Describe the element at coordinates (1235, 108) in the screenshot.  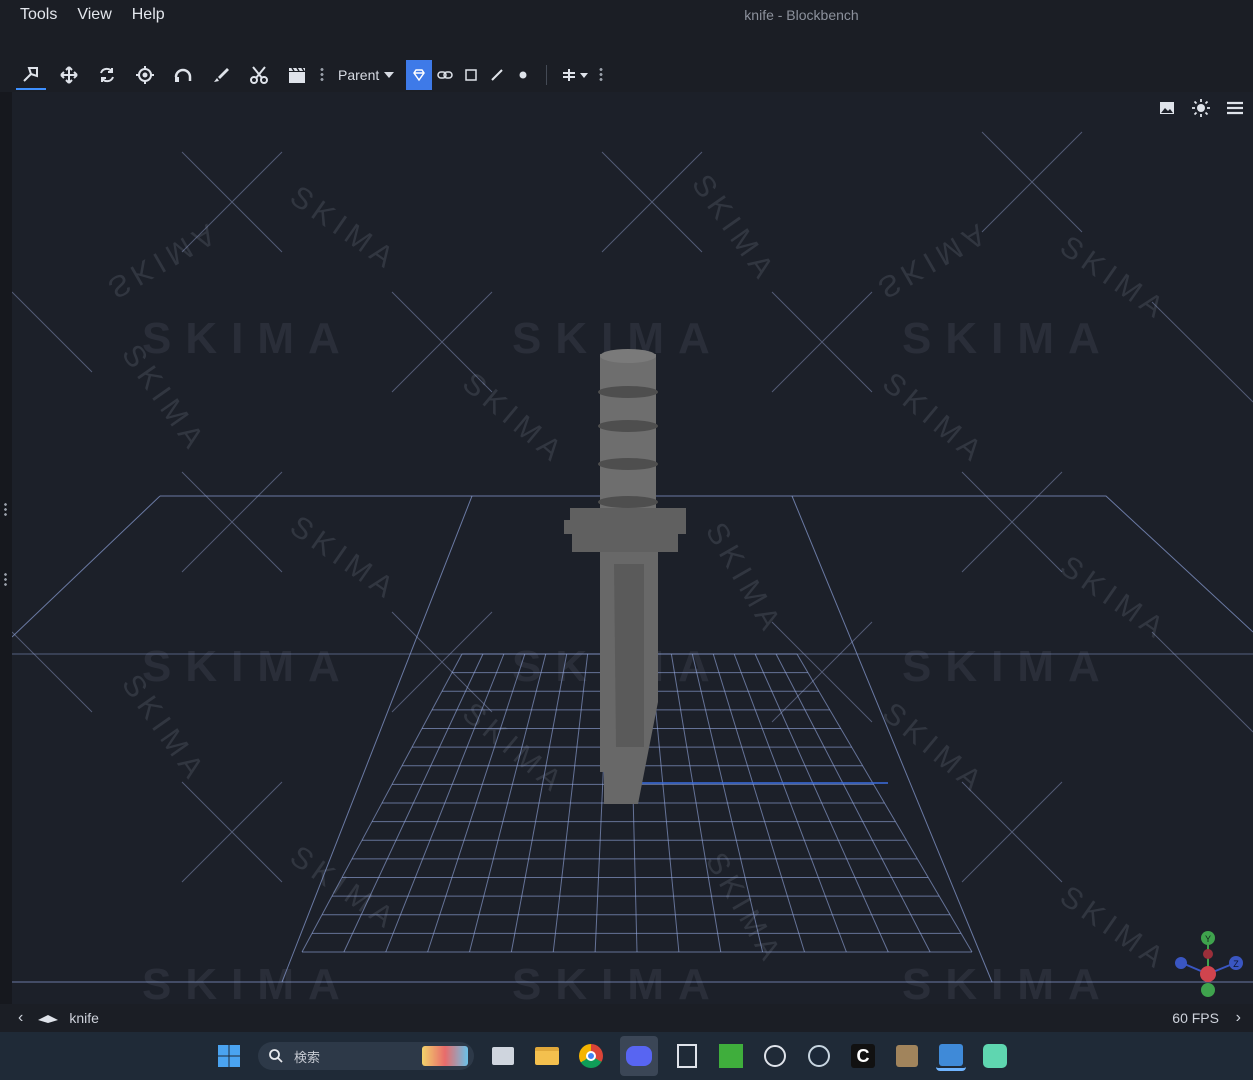
I see `menu-icon` at that location.